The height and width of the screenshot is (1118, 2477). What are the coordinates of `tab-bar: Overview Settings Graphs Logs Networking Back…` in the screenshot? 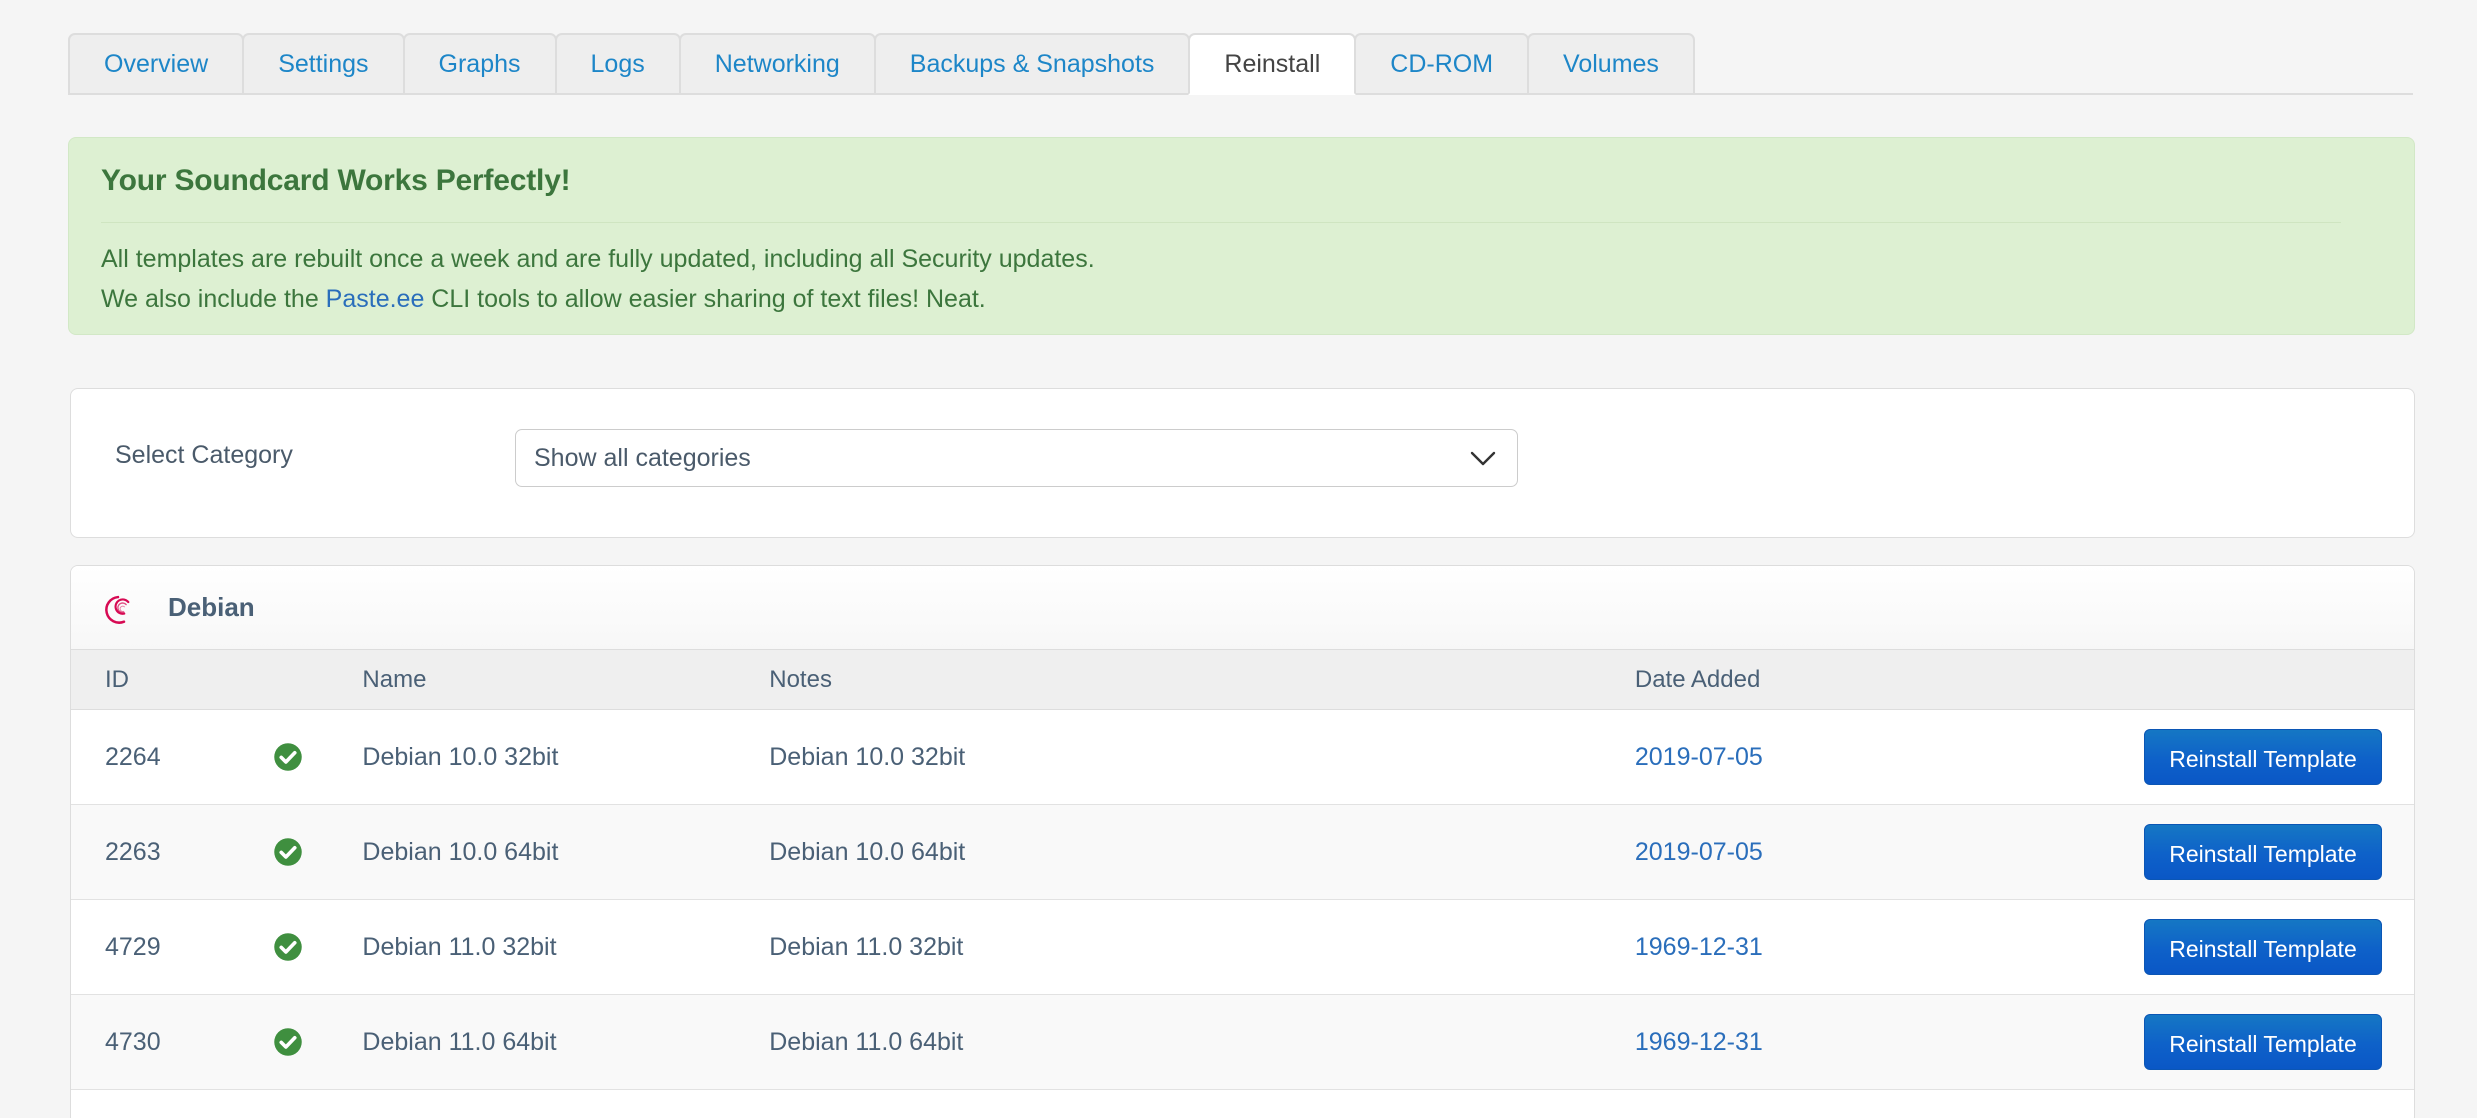 It's located at (1240, 64).